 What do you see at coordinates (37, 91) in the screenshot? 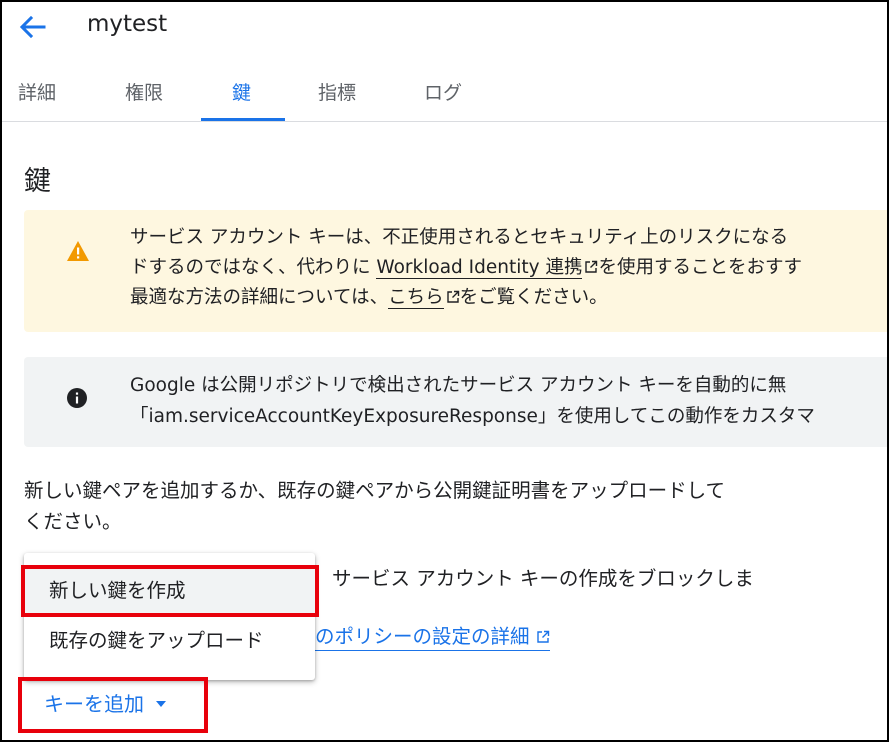
I see `tab-details: 詳細` at bounding box center [37, 91].